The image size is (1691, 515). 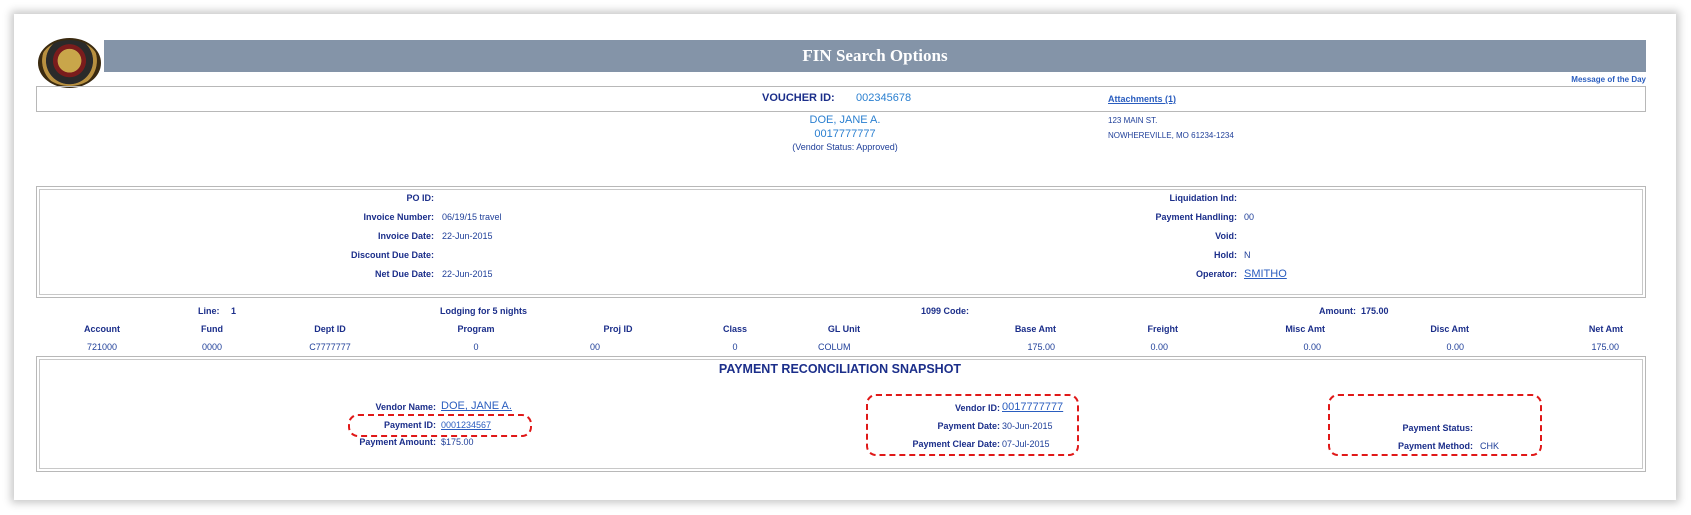 I want to click on operator-label: Operator:, so click(x=1216, y=274).